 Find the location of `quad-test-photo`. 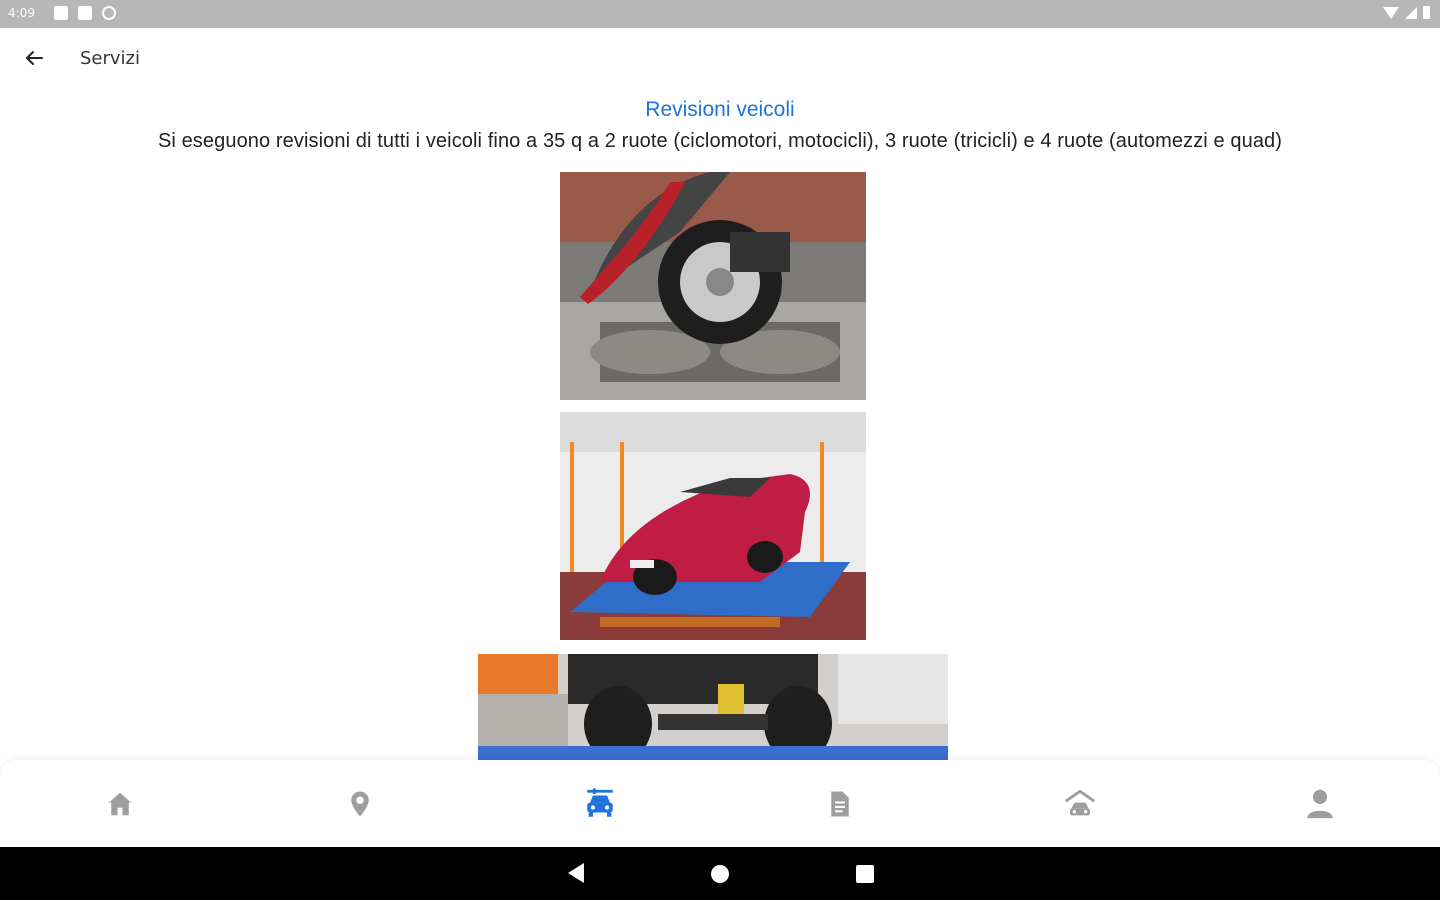

quad-test-photo is located at coordinates (713, 707).